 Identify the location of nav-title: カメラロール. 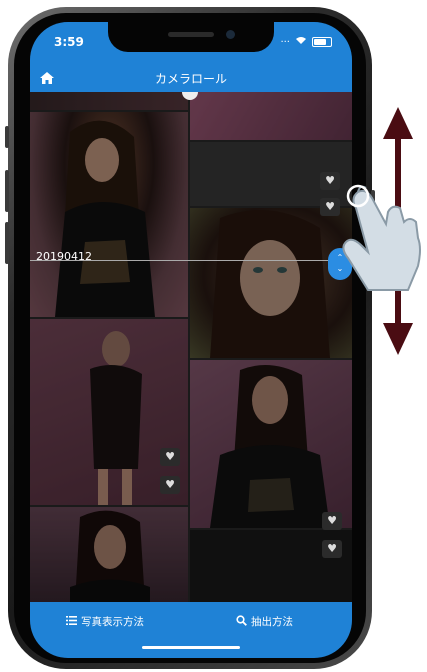
(190, 79).